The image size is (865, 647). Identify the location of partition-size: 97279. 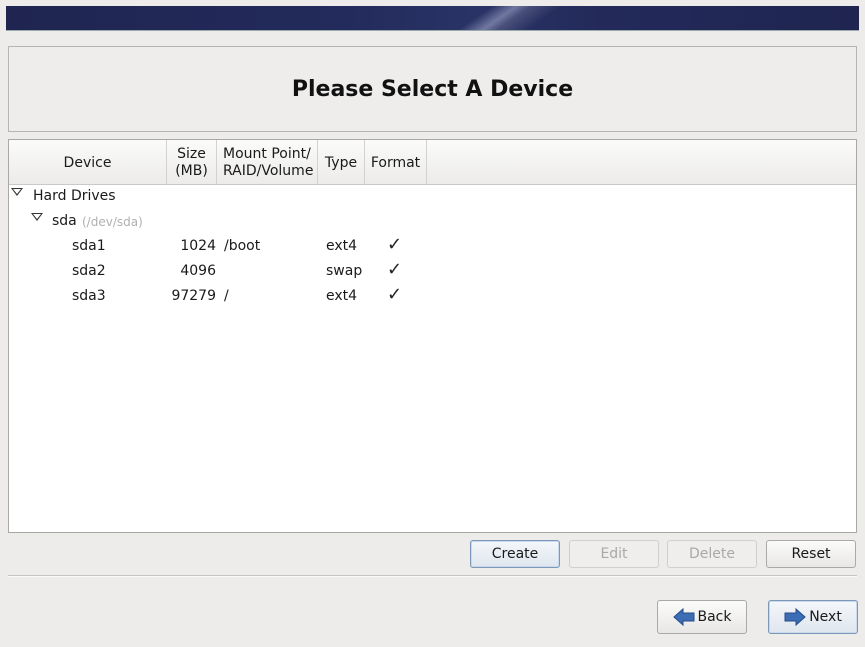
(193, 296).